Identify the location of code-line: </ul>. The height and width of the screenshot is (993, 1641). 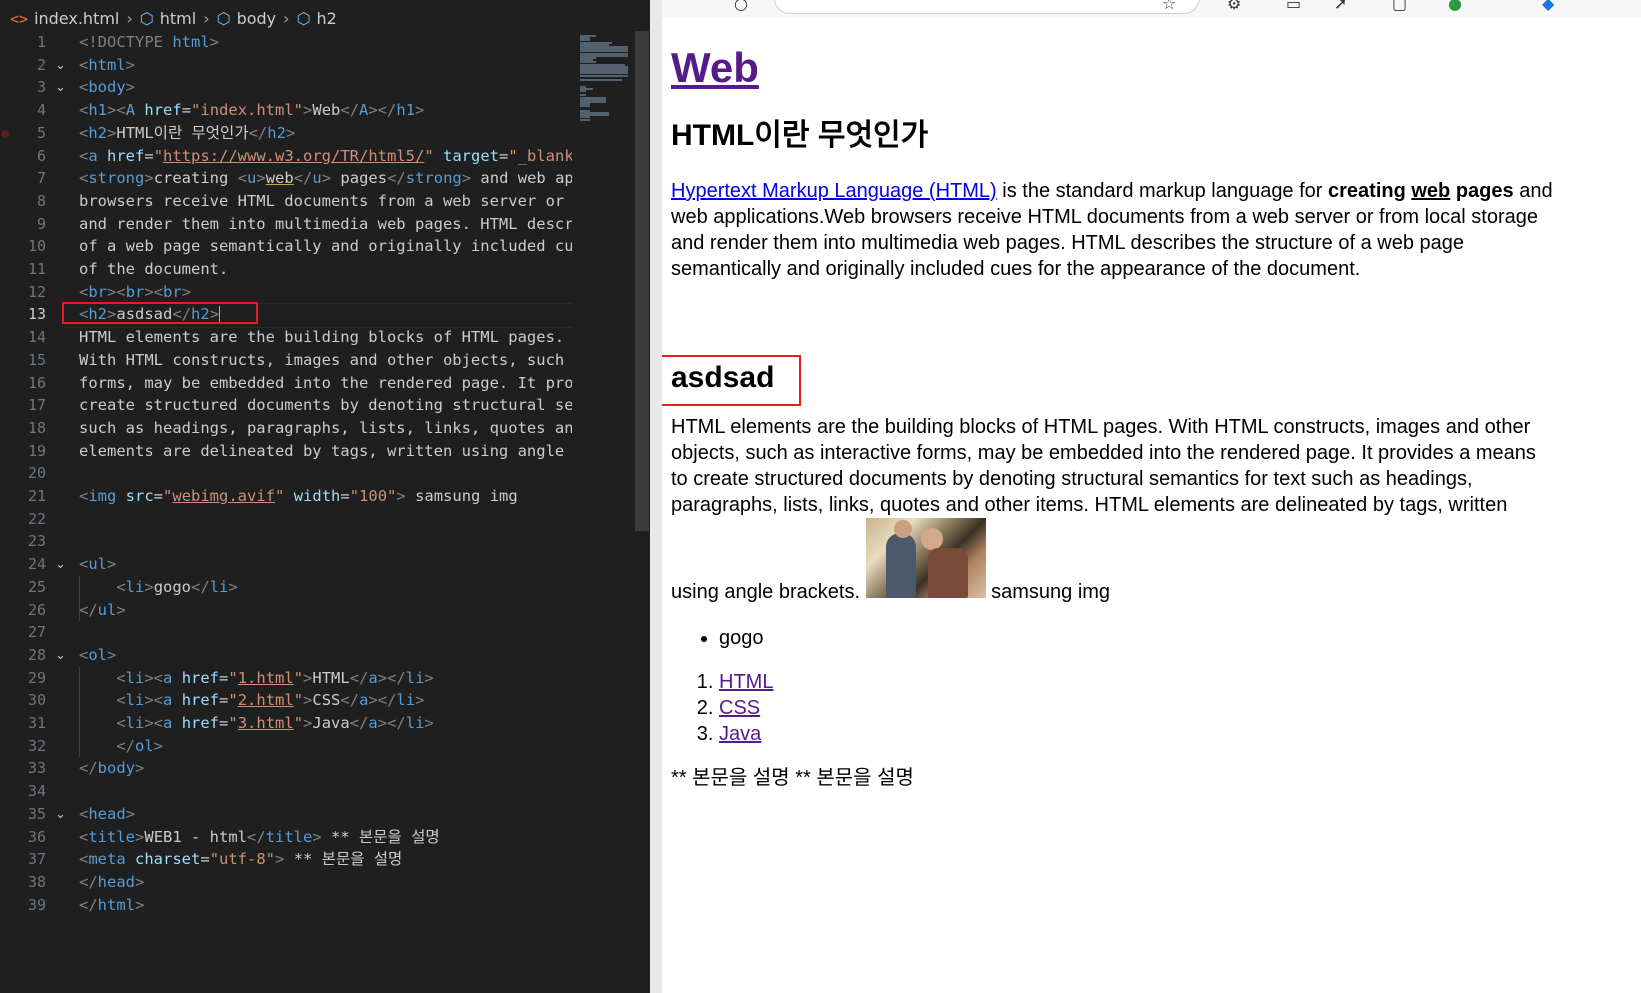
(102, 611).